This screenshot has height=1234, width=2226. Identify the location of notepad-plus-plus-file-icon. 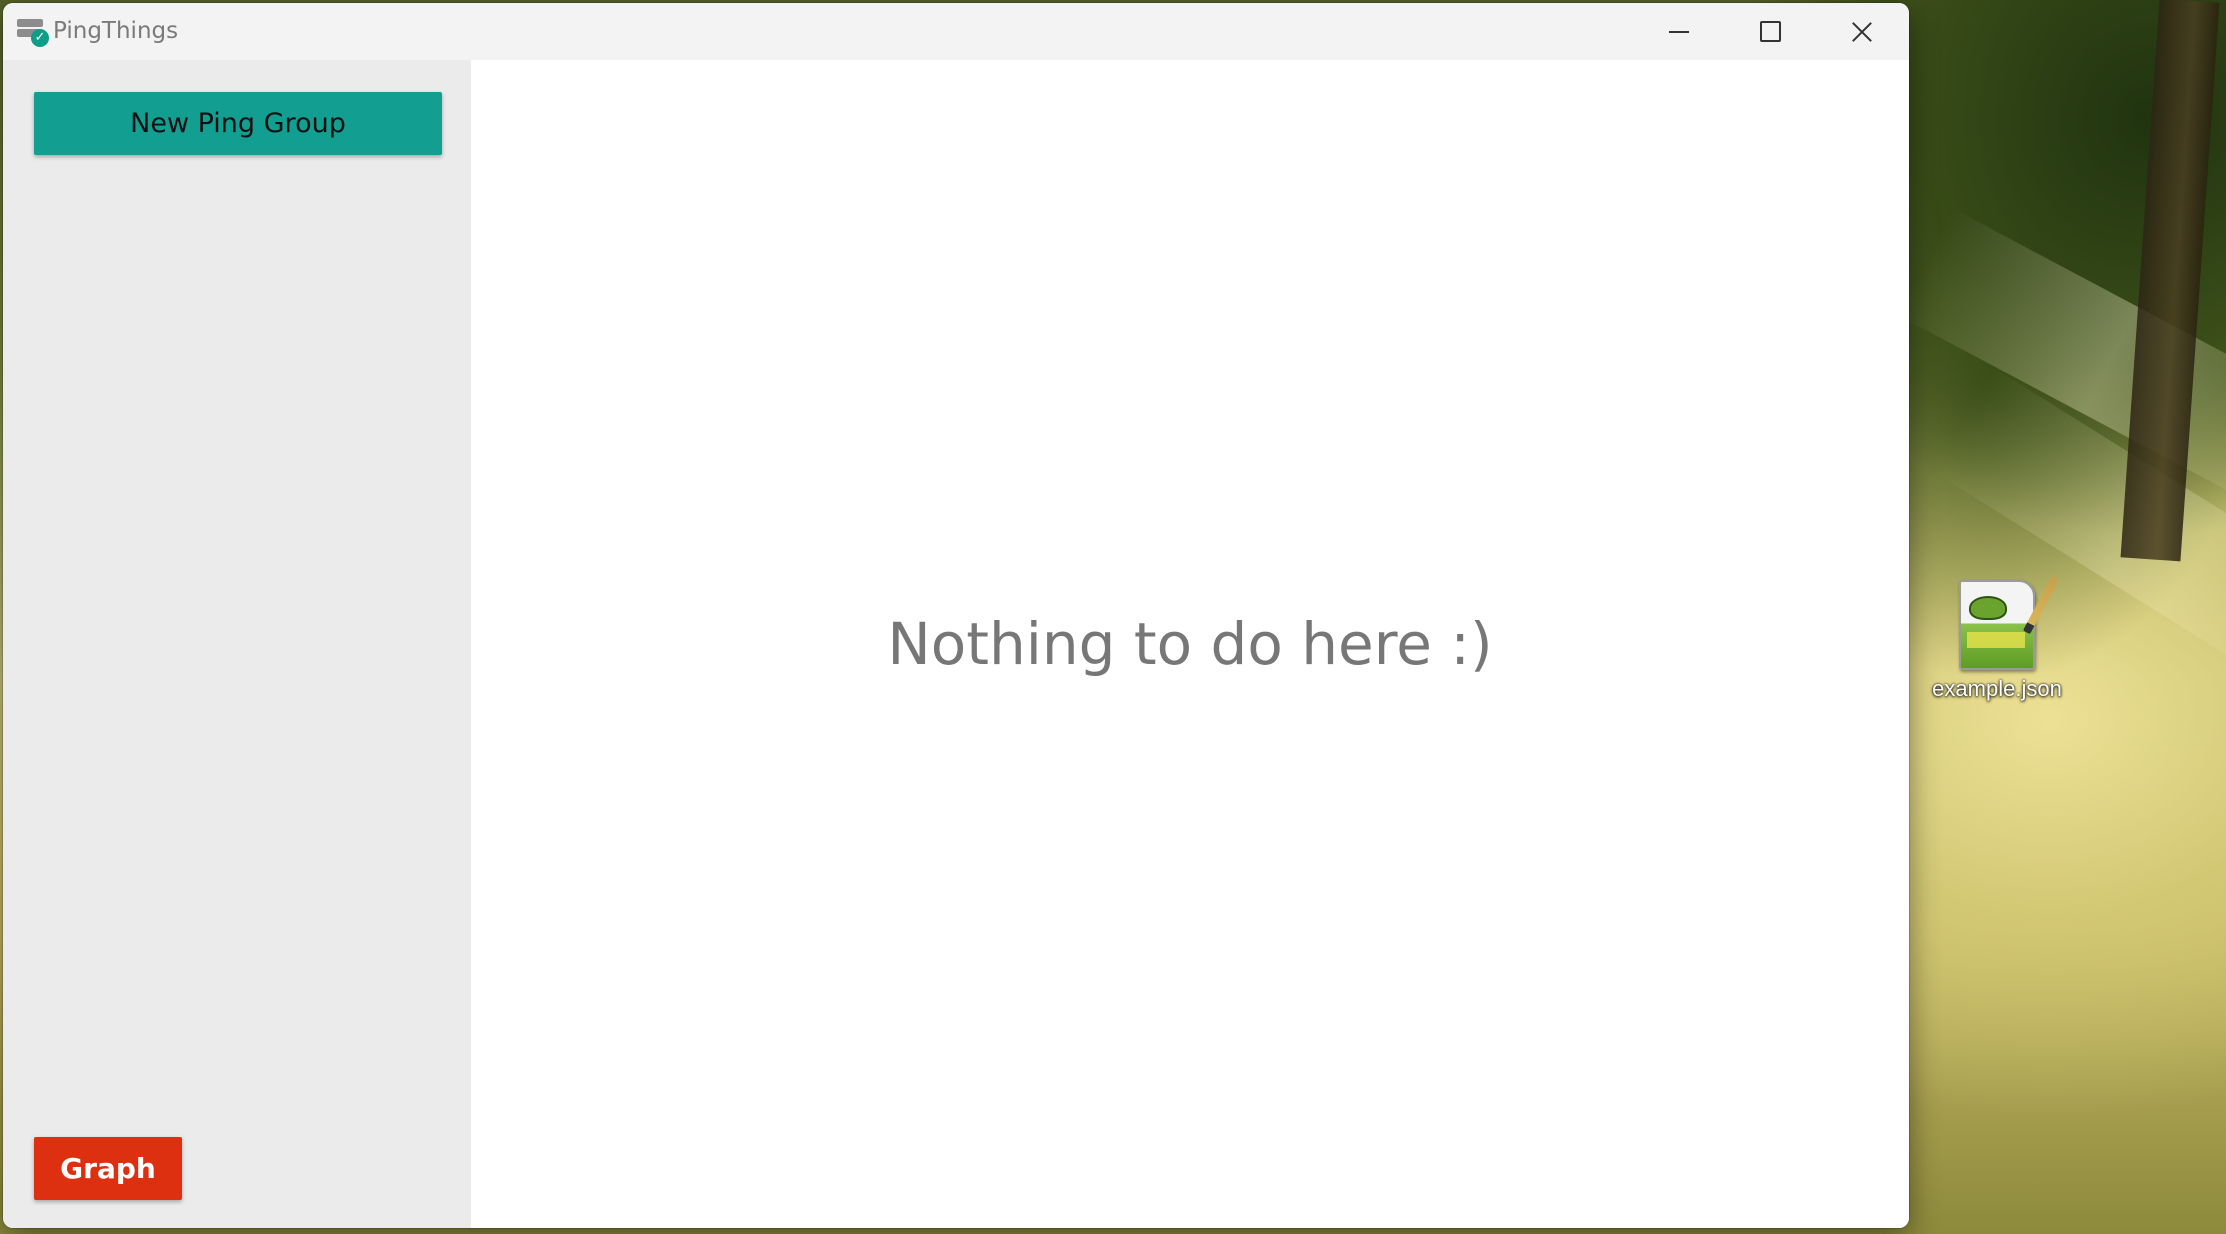
(2009, 622).